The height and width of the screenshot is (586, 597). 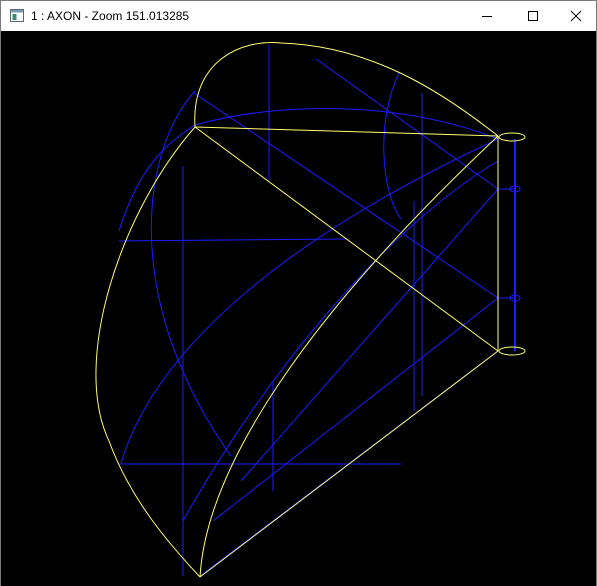 I want to click on minimize-icon, so click(x=487, y=16).